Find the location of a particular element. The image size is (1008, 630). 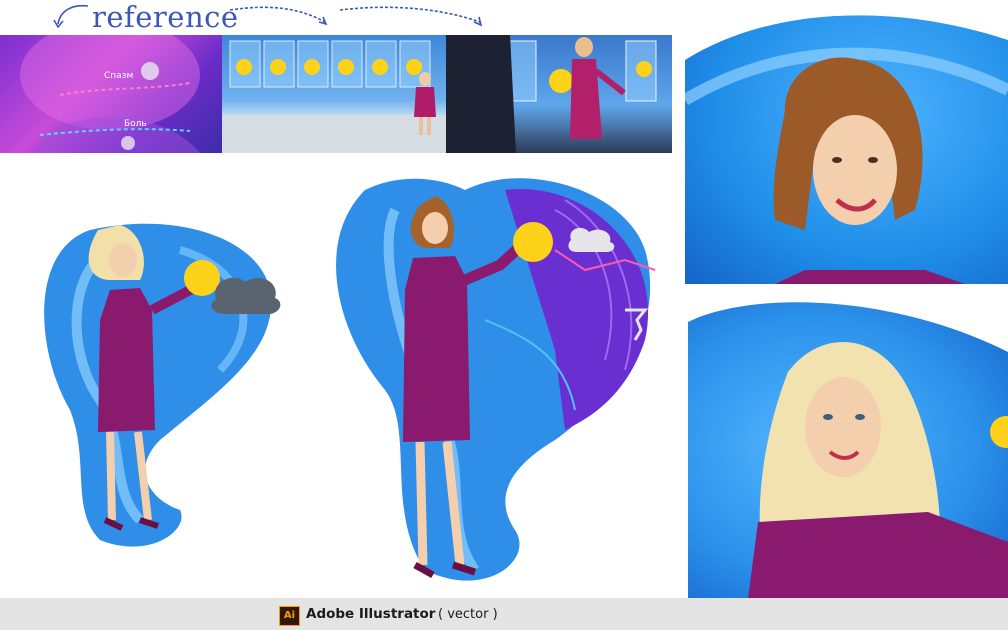

illustration-blonde-presenter is located at coordinates (162, 385).